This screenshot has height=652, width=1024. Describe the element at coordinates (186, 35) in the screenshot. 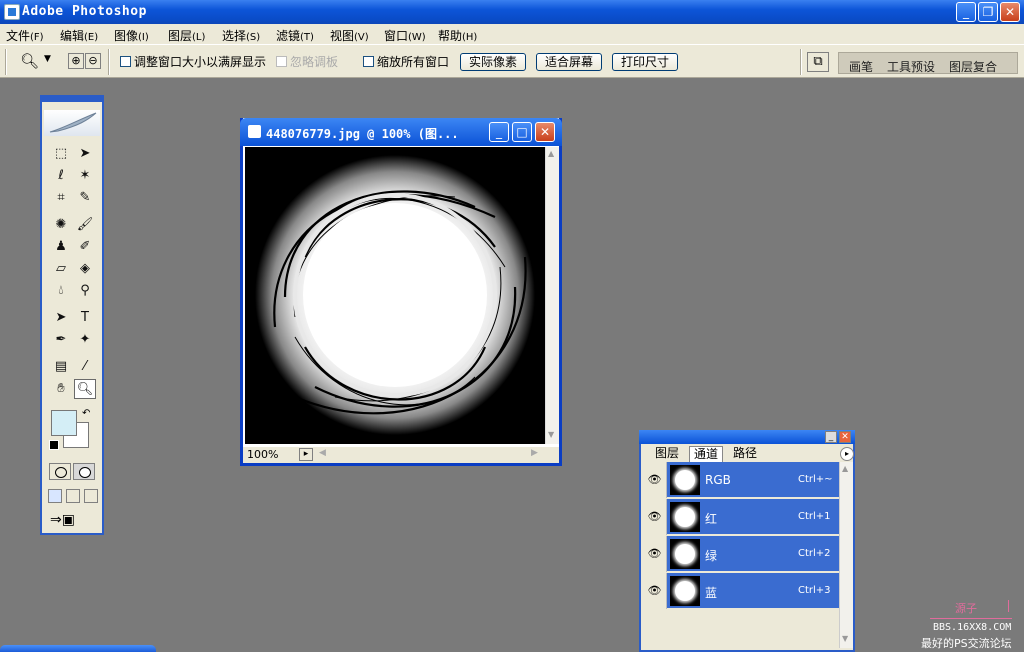

I see `menu-layer: 图层(L)` at that location.